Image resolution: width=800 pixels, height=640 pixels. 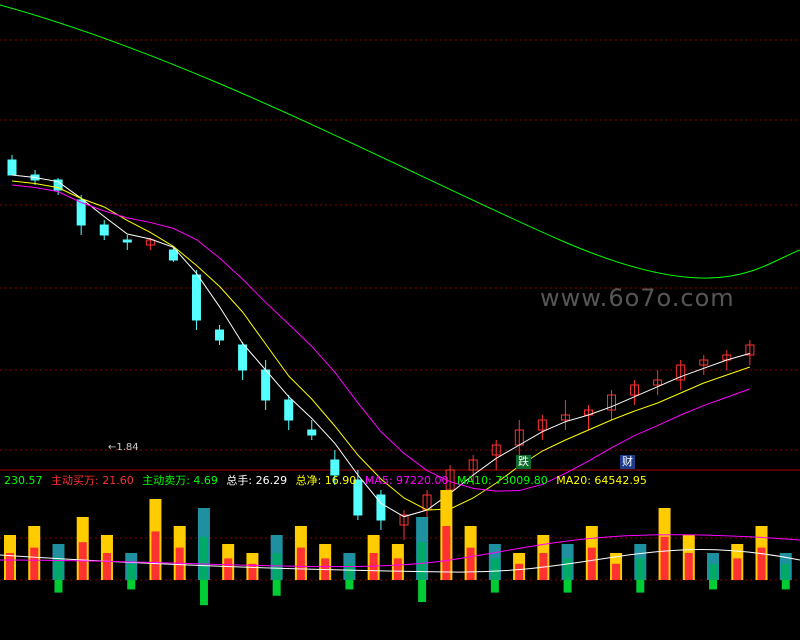 I want to click on active-buy-value: 主动买万: 21.60, so click(x=92, y=480).